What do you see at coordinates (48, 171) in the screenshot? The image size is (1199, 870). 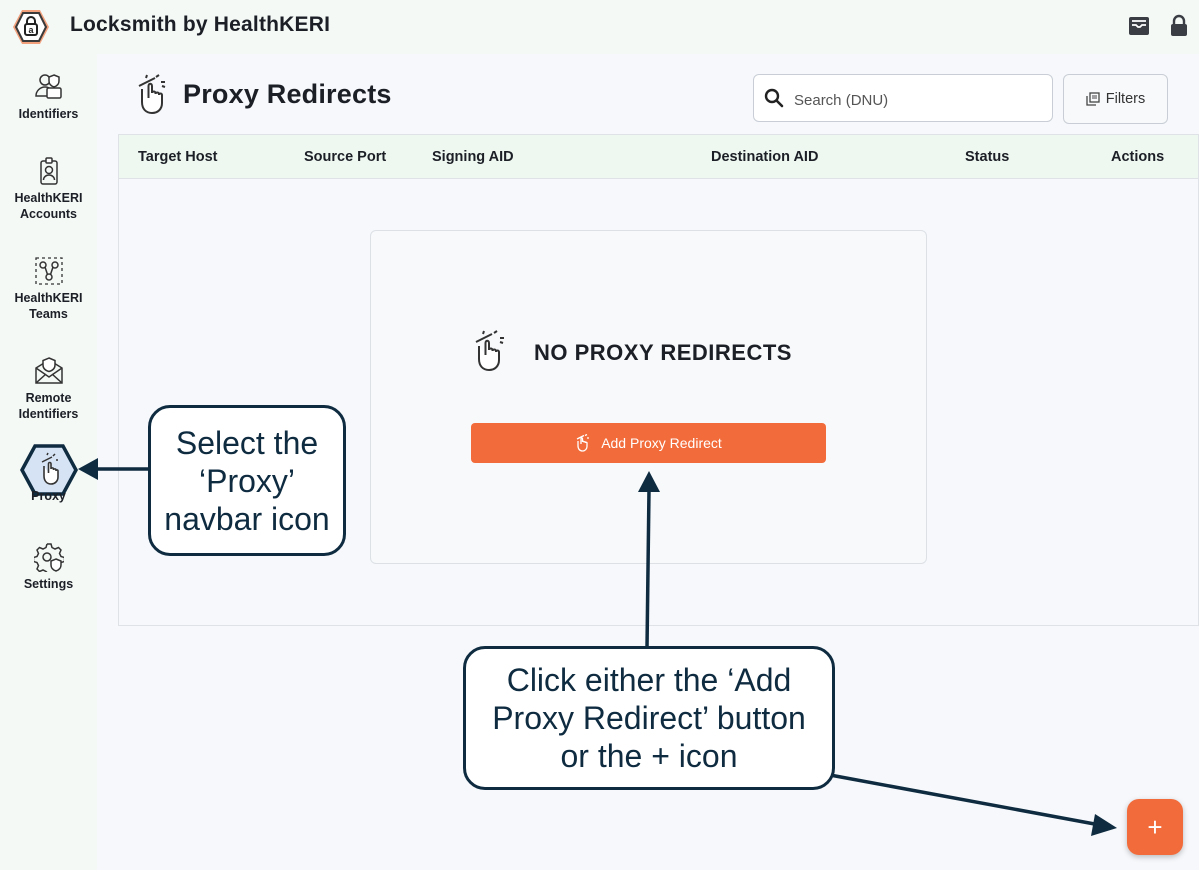 I see `badge-icon` at bounding box center [48, 171].